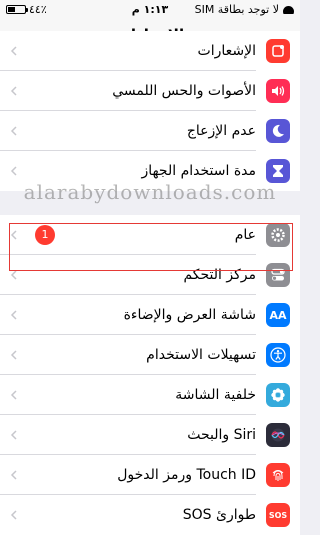 This screenshot has height=535, width=320. I want to click on accessibility-icon, so click(278, 355).